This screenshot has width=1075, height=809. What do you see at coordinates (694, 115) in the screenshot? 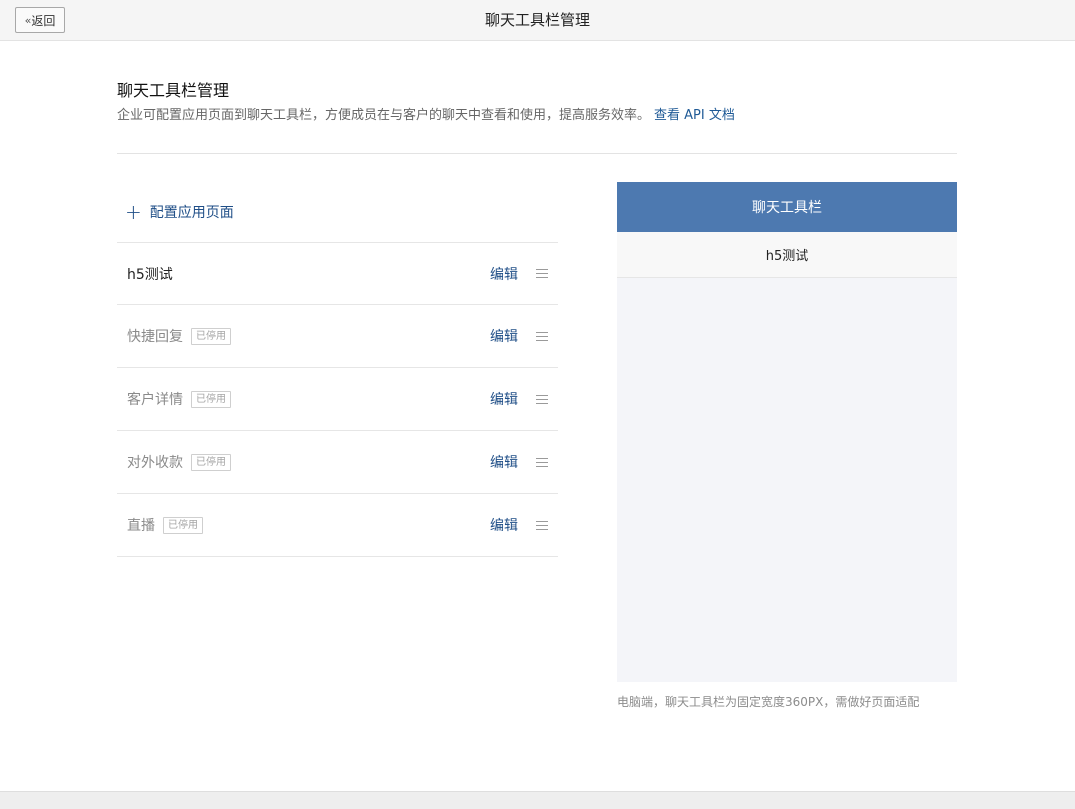
I see `api-docs-link: 查看 API 文档` at bounding box center [694, 115].